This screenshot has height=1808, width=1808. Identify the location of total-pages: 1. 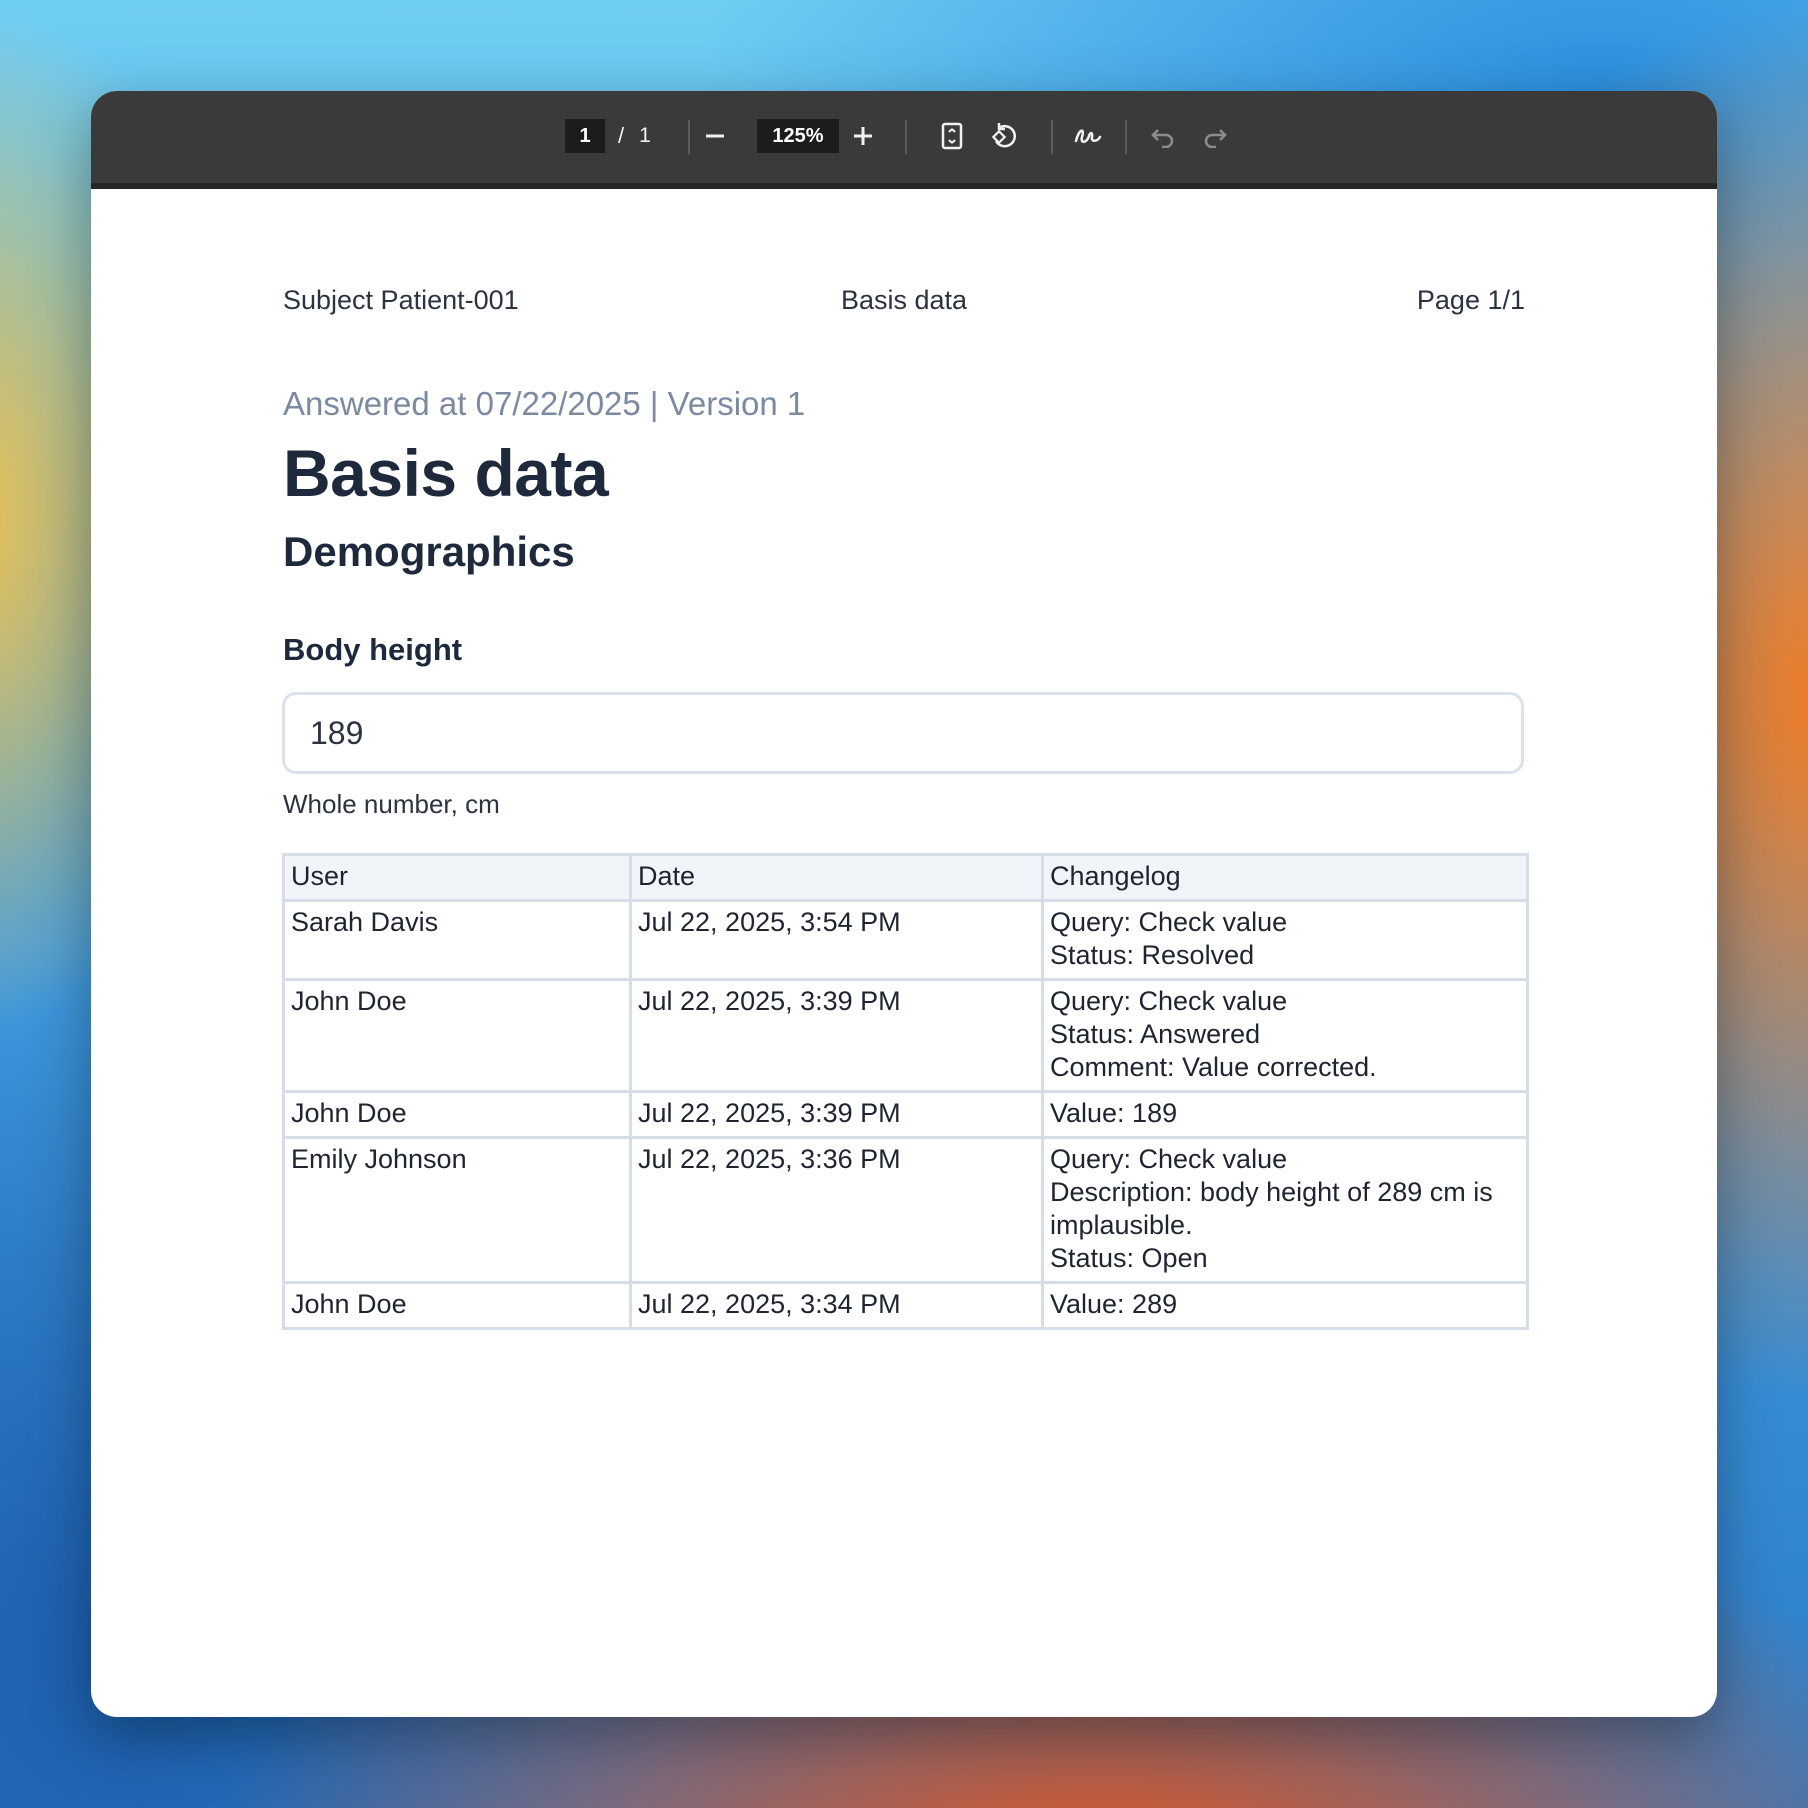
(645, 135).